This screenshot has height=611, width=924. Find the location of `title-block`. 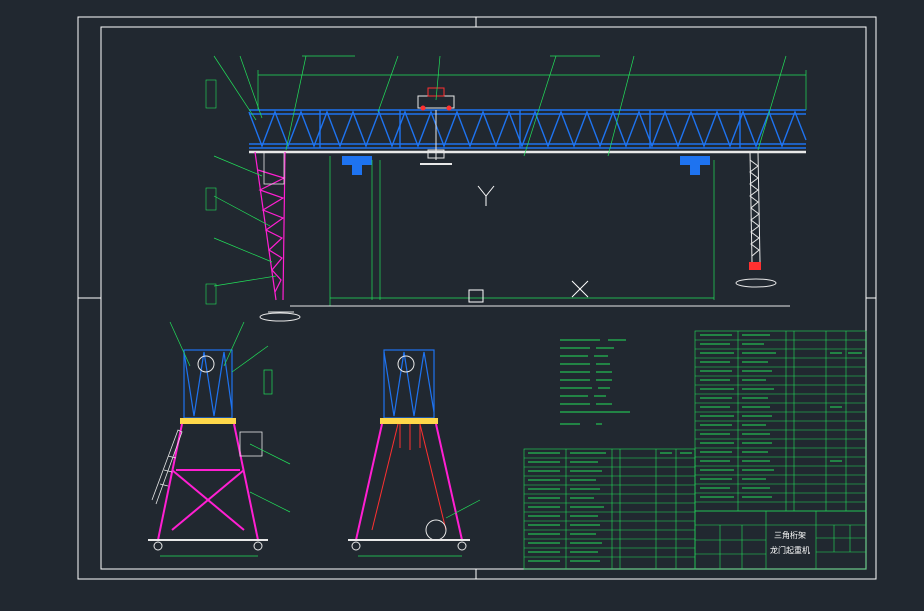

title-block is located at coordinates (780, 540).